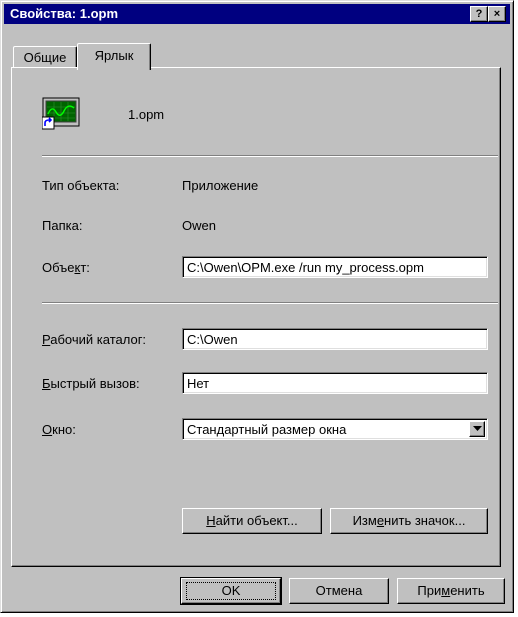  Describe the element at coordinates (335, 339) in the screenshot. I see `workdir-field: C:\Owen` at that location.